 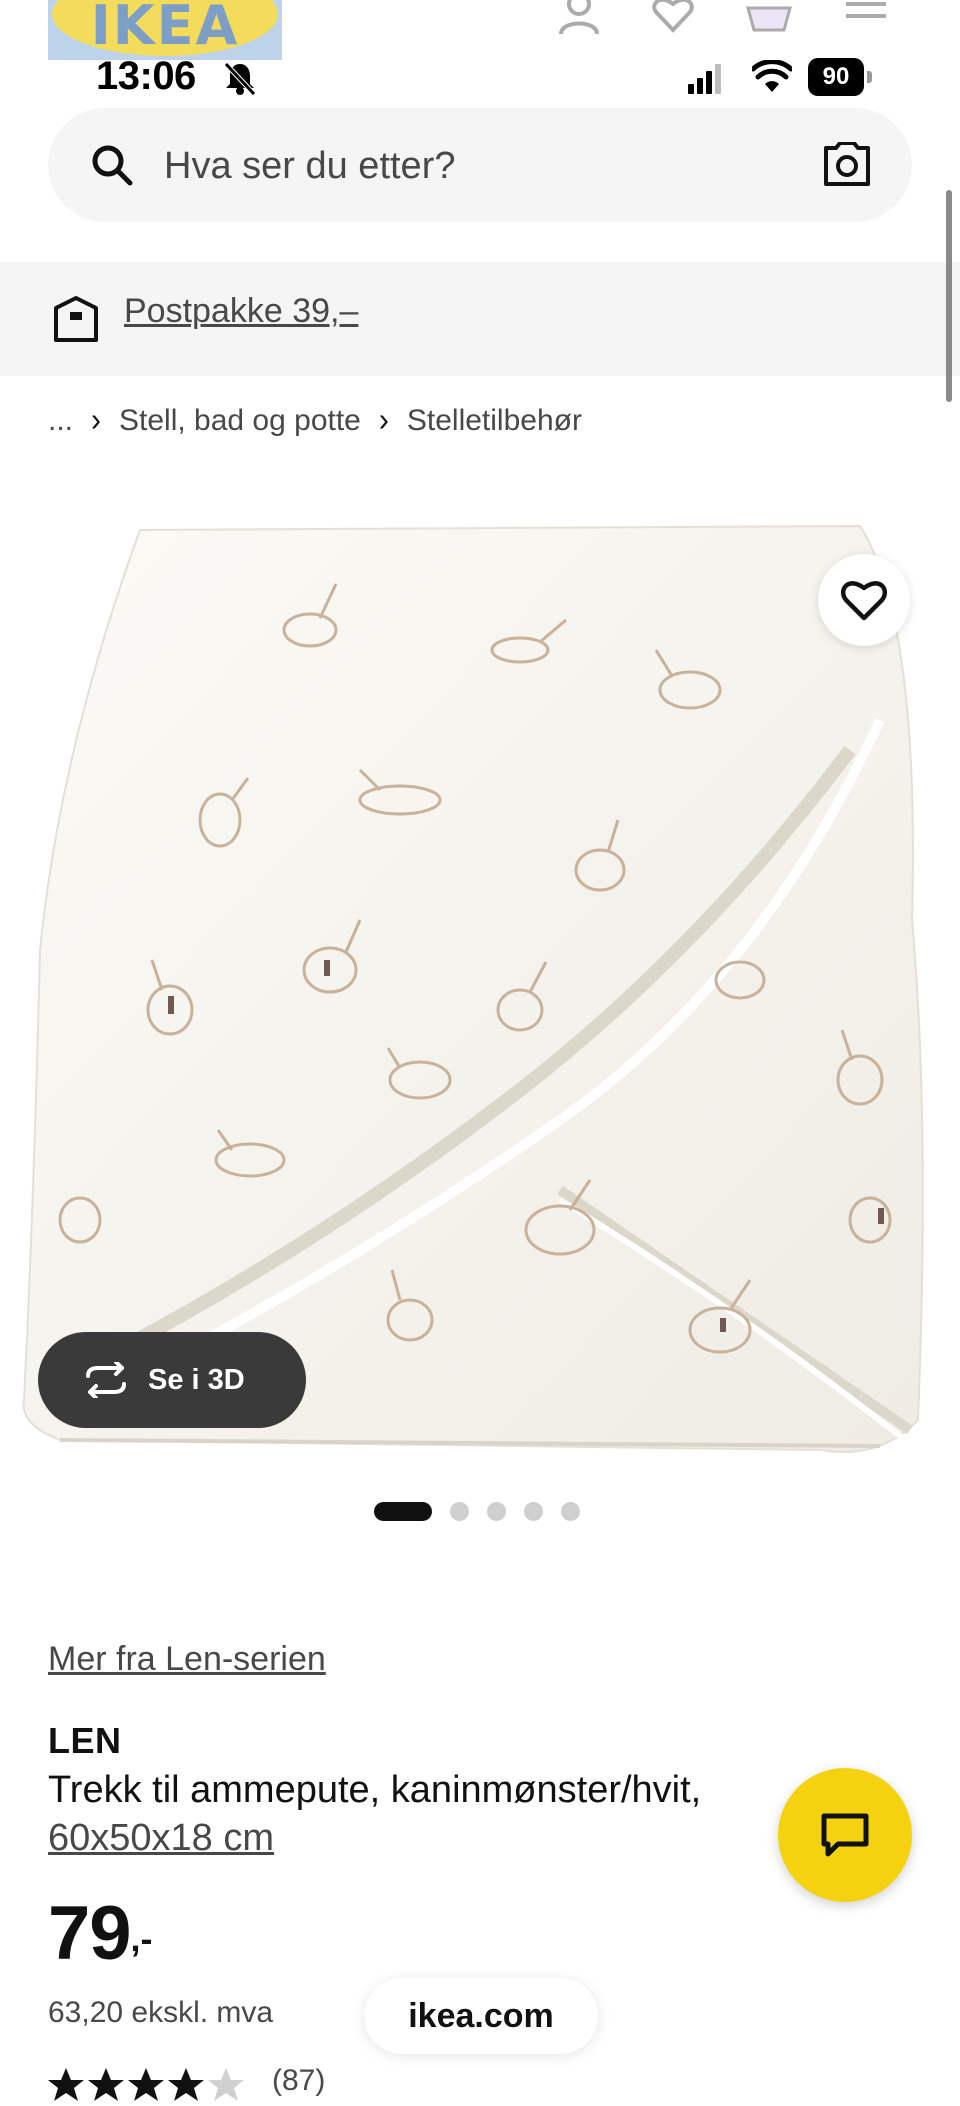 I want to click on user-icon, so click(x=579, y=17).